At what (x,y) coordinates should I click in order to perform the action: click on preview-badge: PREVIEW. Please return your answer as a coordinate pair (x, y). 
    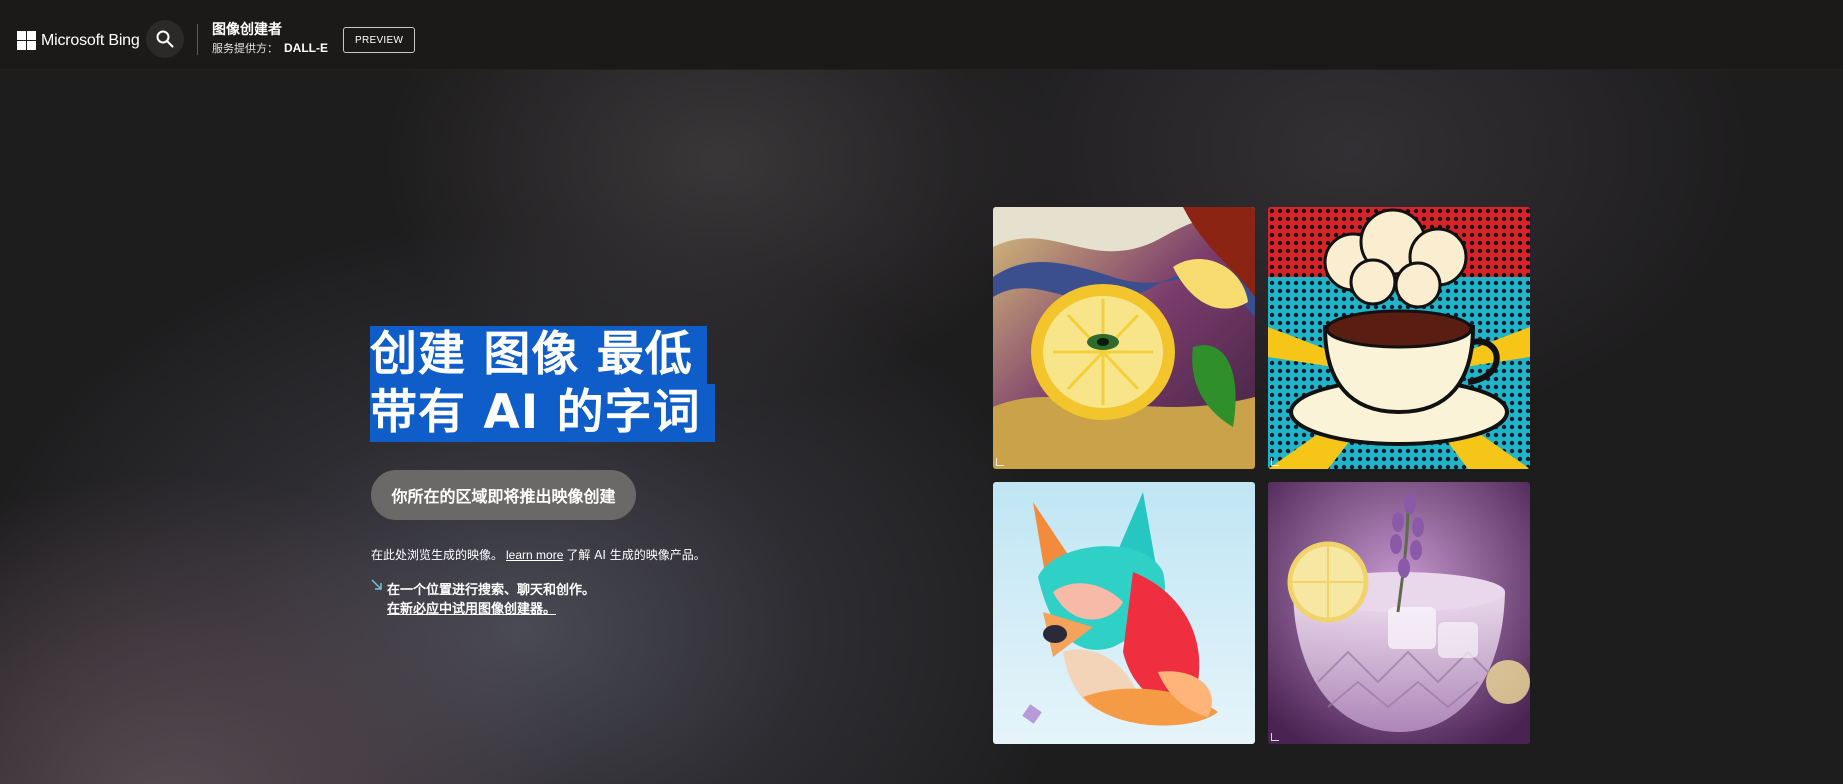
    Looking at the image, I should click on (379, 40).